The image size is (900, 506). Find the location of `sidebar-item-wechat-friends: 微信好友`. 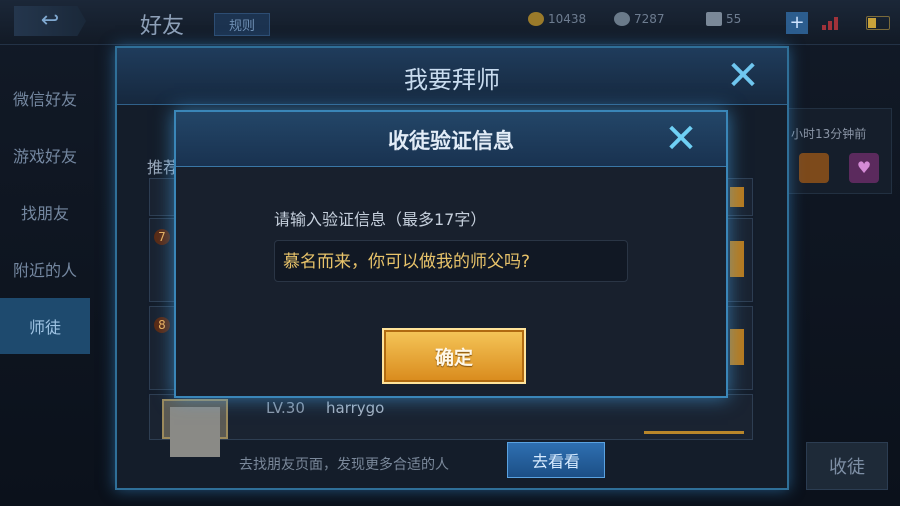

sidebar-item-wechat-friends: 微信好友 is located at coordinates (45, 98).